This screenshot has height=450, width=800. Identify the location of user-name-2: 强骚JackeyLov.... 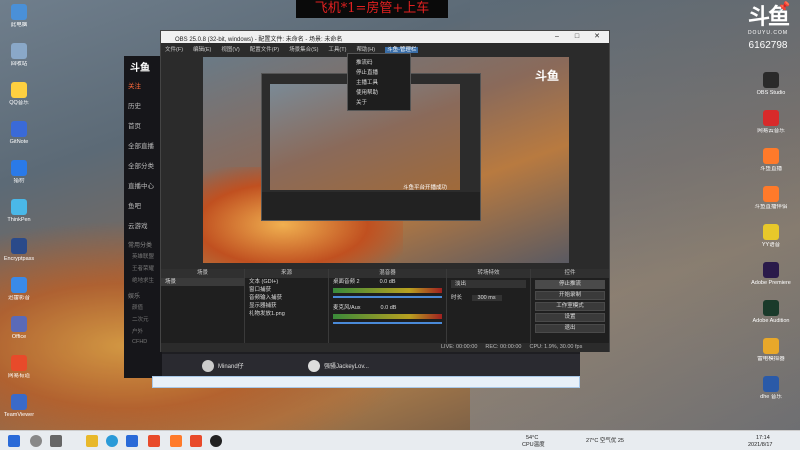
(346, 365).